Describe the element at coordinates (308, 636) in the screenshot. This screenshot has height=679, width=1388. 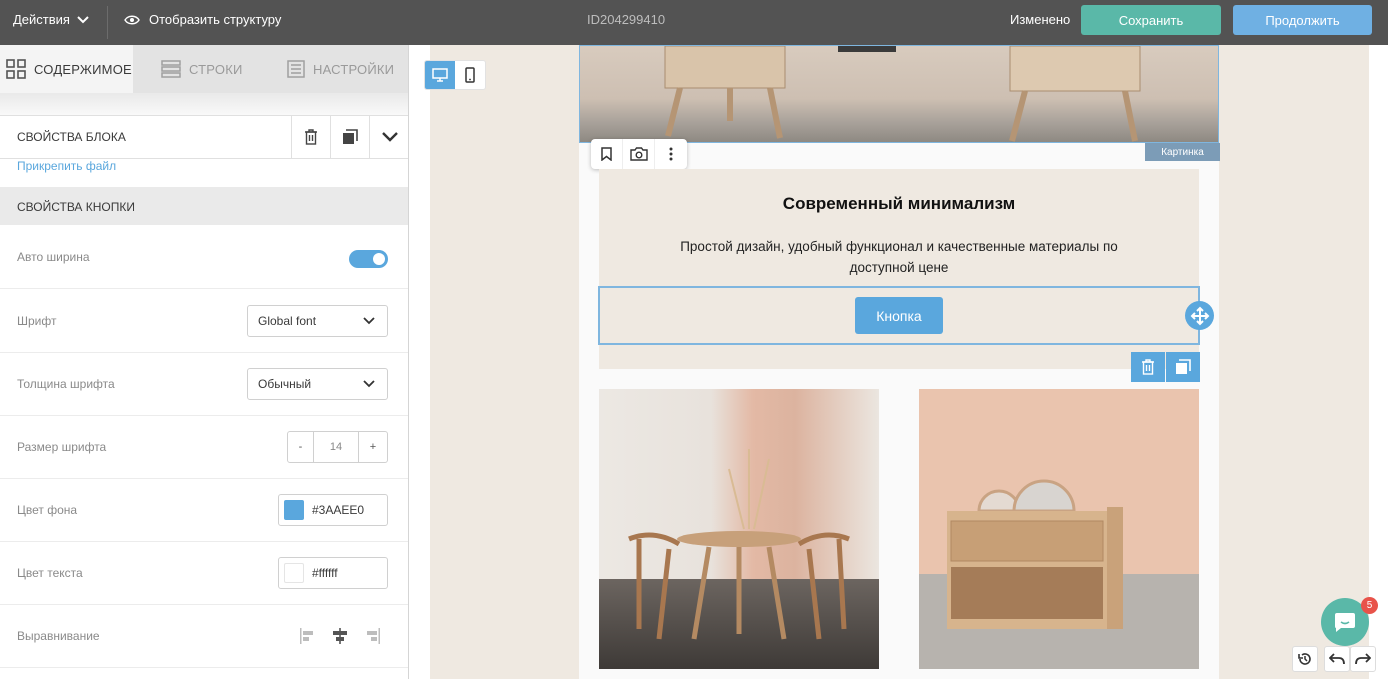
I see `align-left-icon` at that location.